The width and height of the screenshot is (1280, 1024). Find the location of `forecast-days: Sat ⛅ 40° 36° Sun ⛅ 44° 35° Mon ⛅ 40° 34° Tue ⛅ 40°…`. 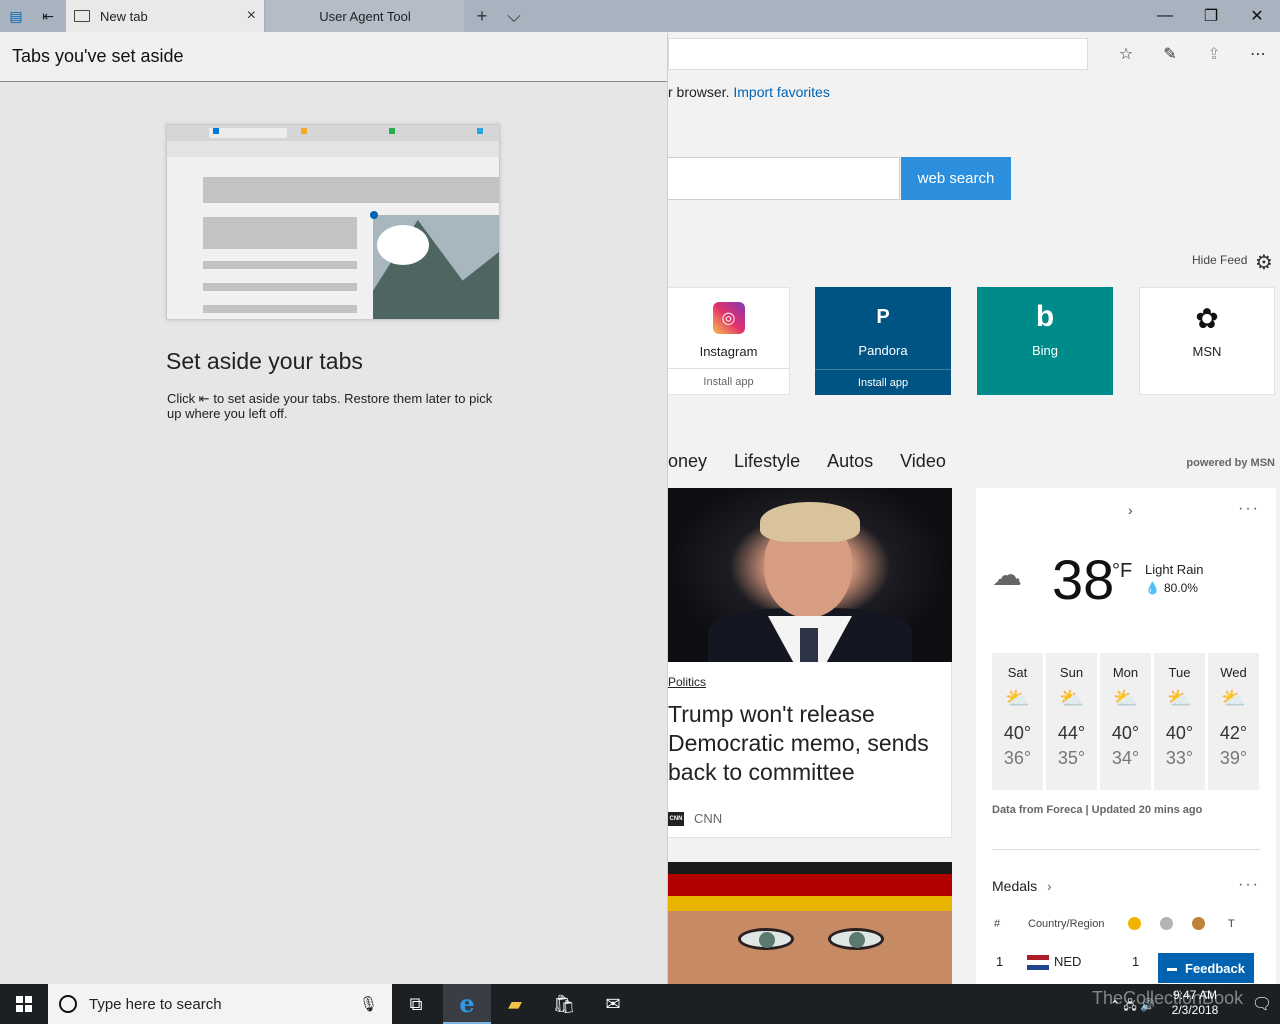

forecast-days: Sat ⛅ 40° 36° Sun ⛅ 44° 35° Mon ⛅ 40° 34° Tue ⛅ 40°… is located at coordinates (1127, 721).